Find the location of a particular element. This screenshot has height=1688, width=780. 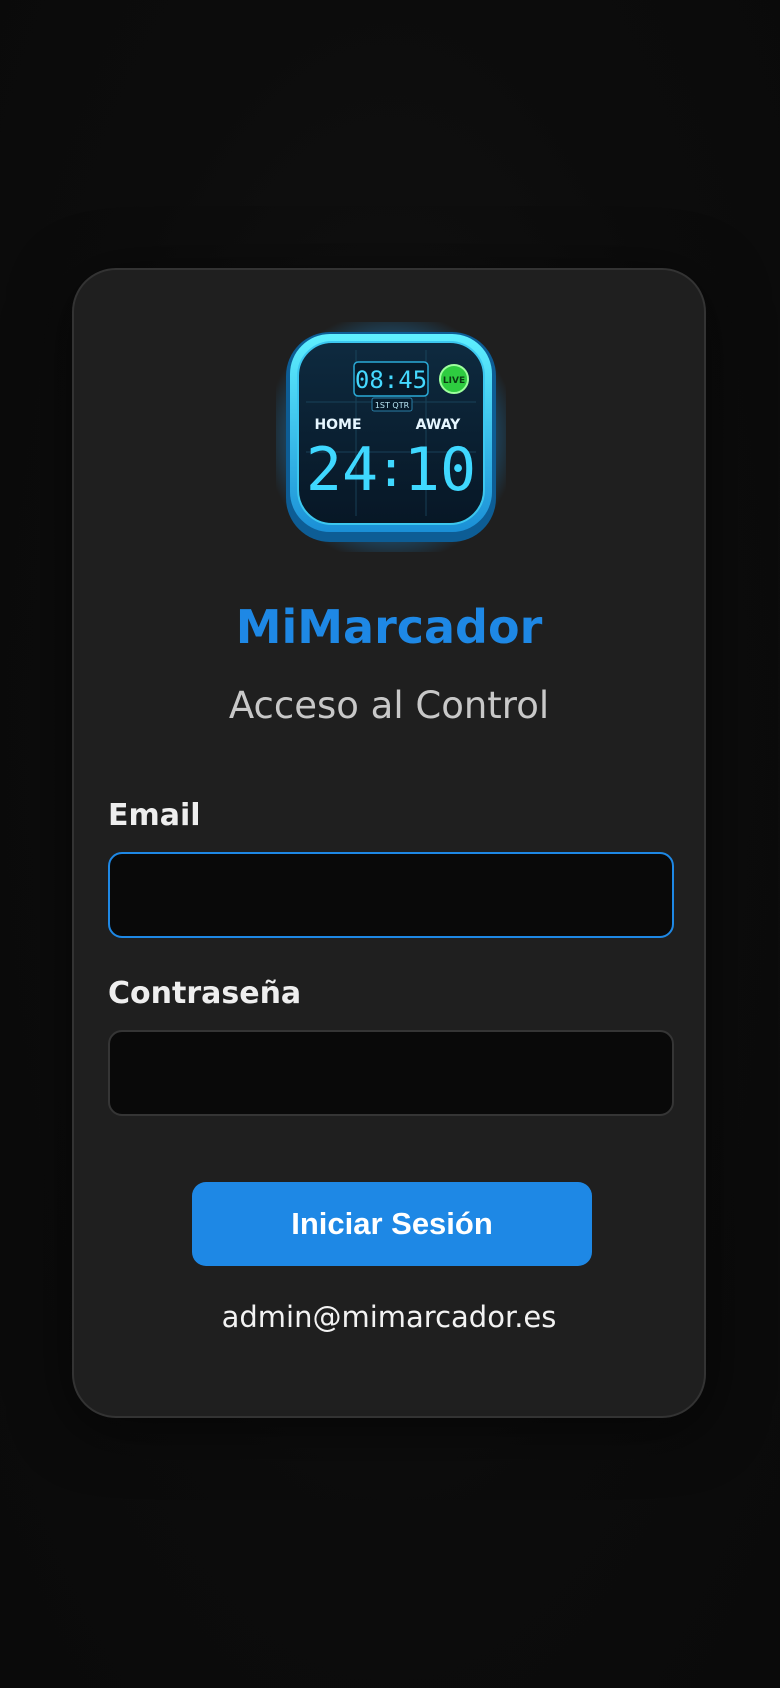

password-field is located at coordinates (391, 1073).